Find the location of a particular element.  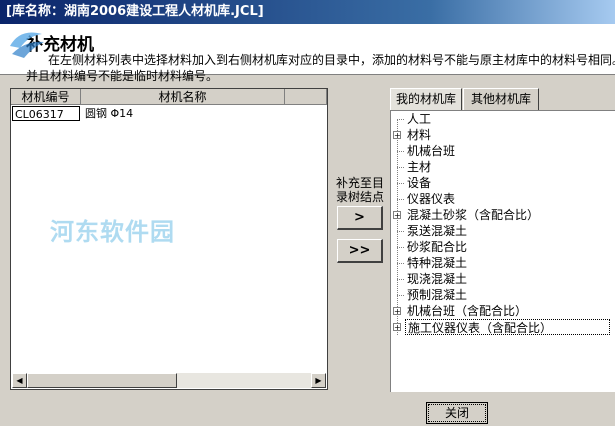

scroll-right-icon: ▶ is located at coordinates (318, 380).